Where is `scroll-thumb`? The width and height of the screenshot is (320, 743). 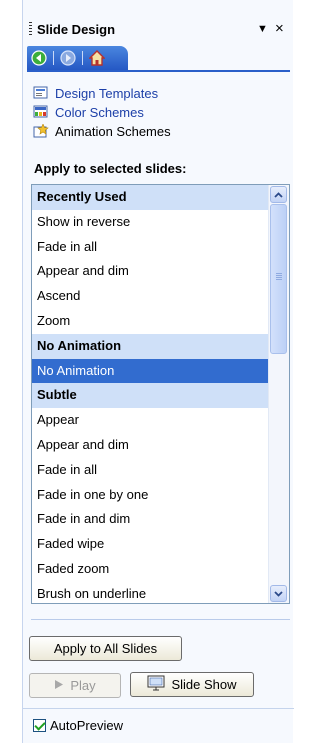
scroll-thumb is located at coordinates (278, 279).